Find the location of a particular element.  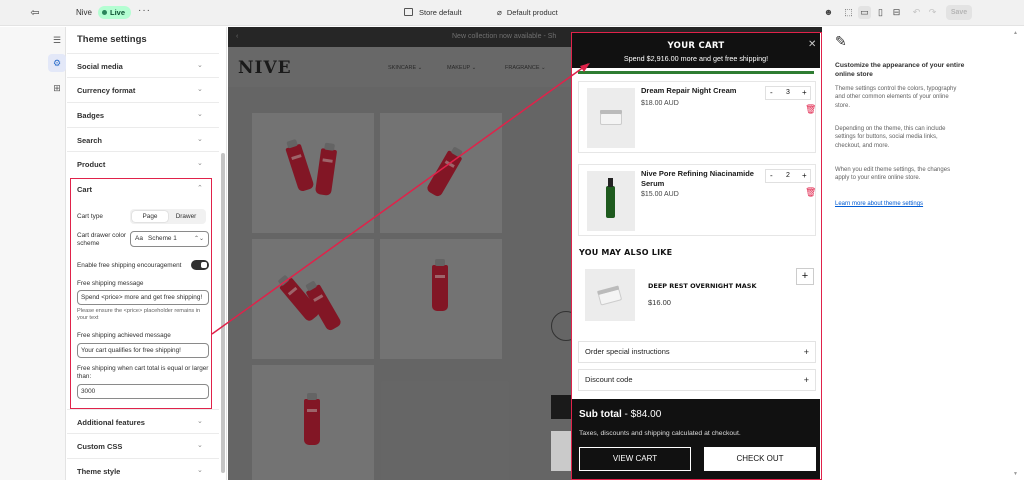

section-social-media: Social media ⌄ is located at coordinates (143, 65).